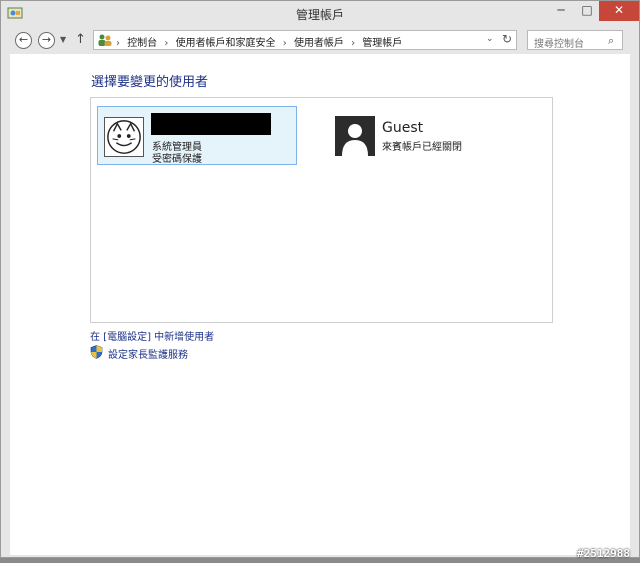 The height and width of the screenshot is (563, 640). I want to click on shield-icon, so click(96, 352).